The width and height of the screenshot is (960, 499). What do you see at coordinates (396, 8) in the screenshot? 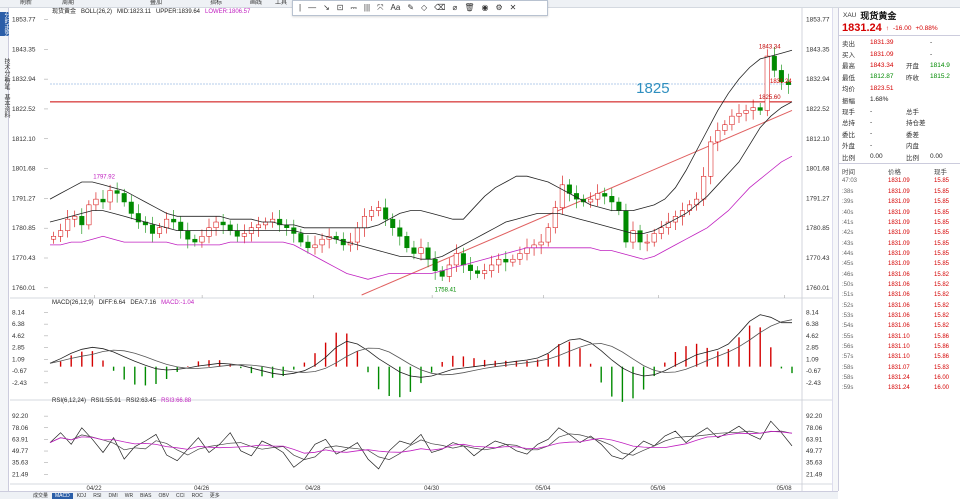
I see `text-tool-icon: Aa` at bounding box center [396, 8].